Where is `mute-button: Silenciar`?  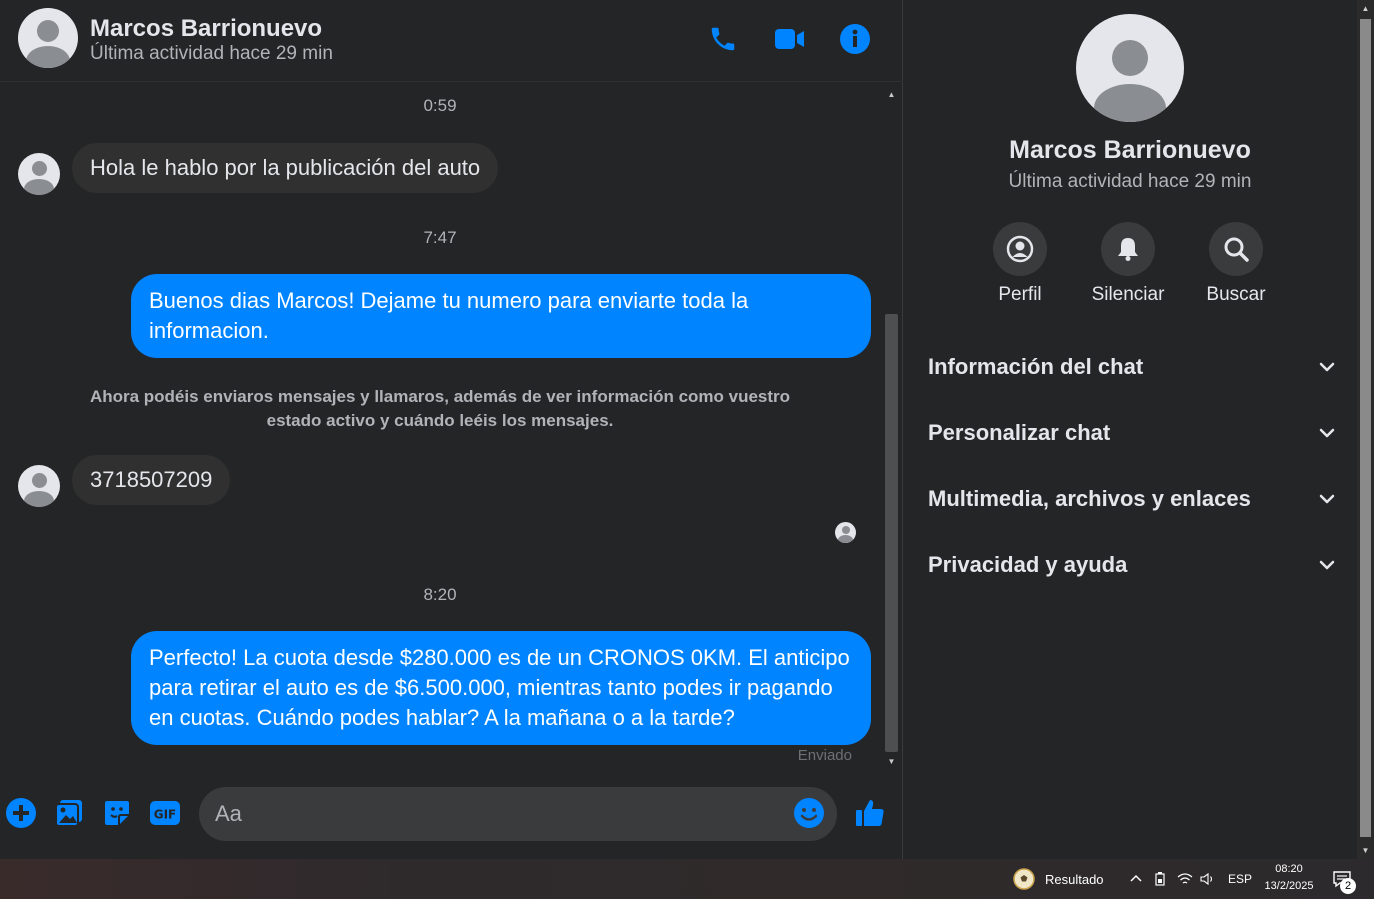
mute-button: Silenciar is located at coordinates (1128, 264).